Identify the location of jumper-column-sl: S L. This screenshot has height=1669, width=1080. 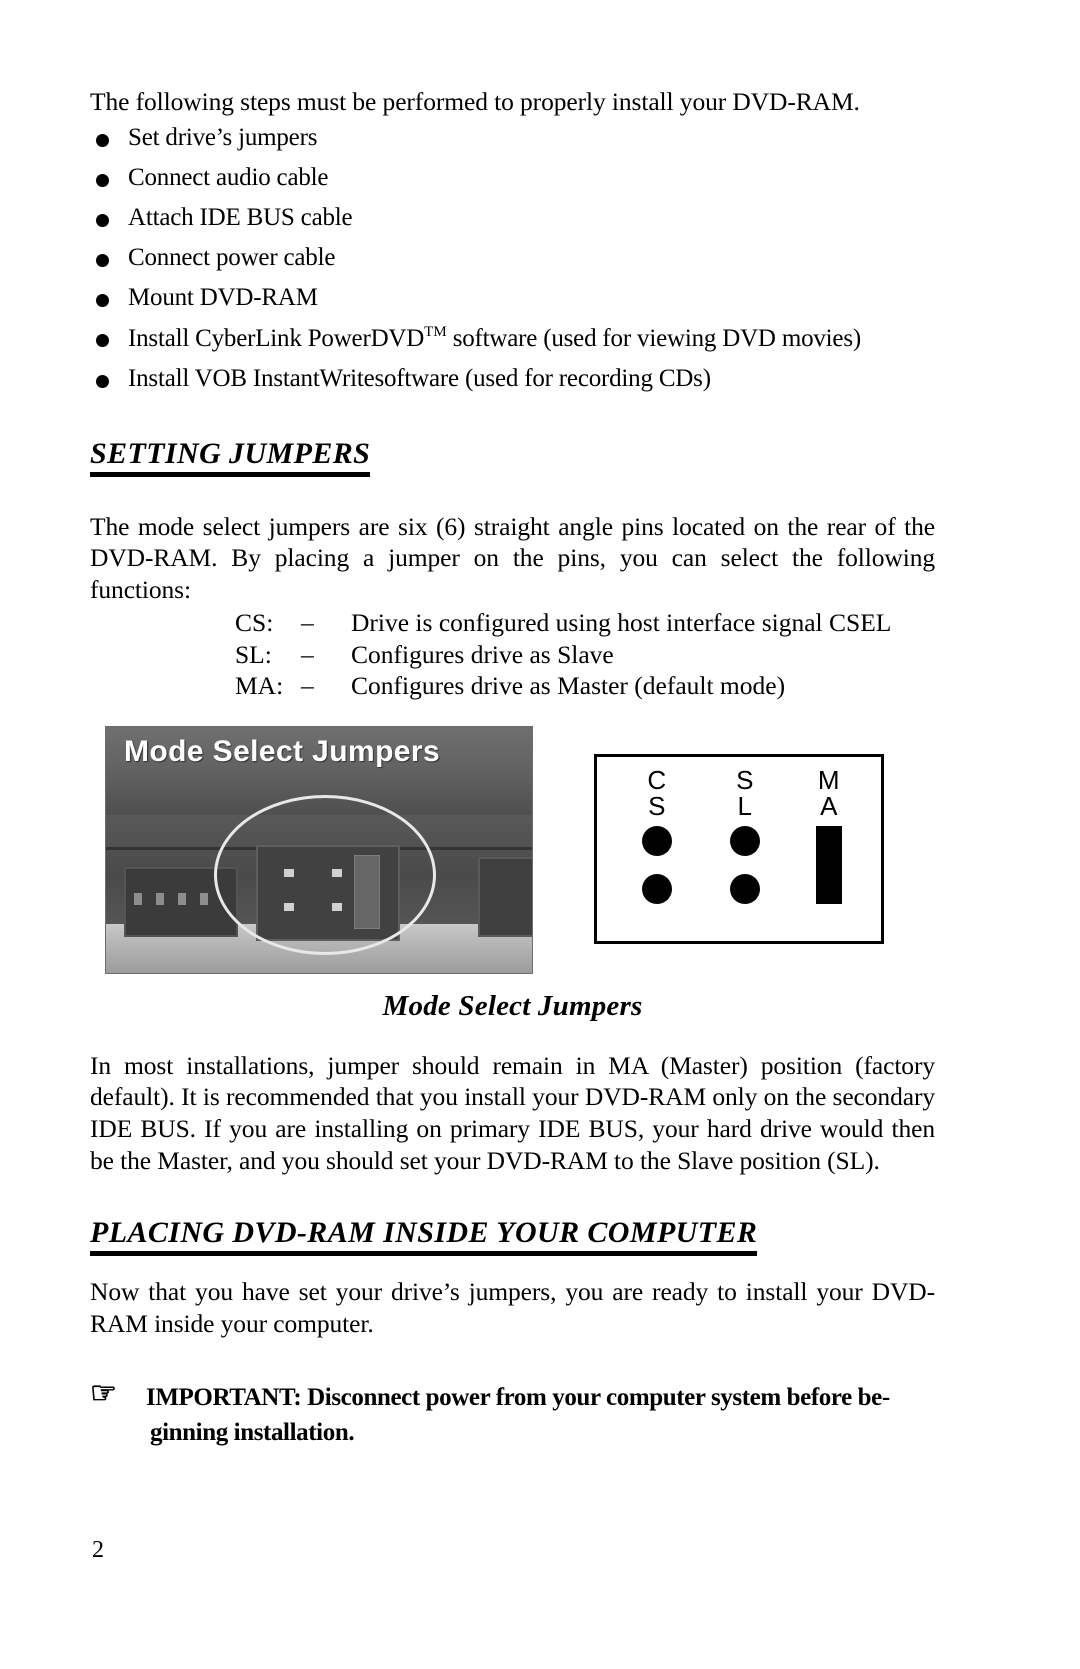
(745, 844).